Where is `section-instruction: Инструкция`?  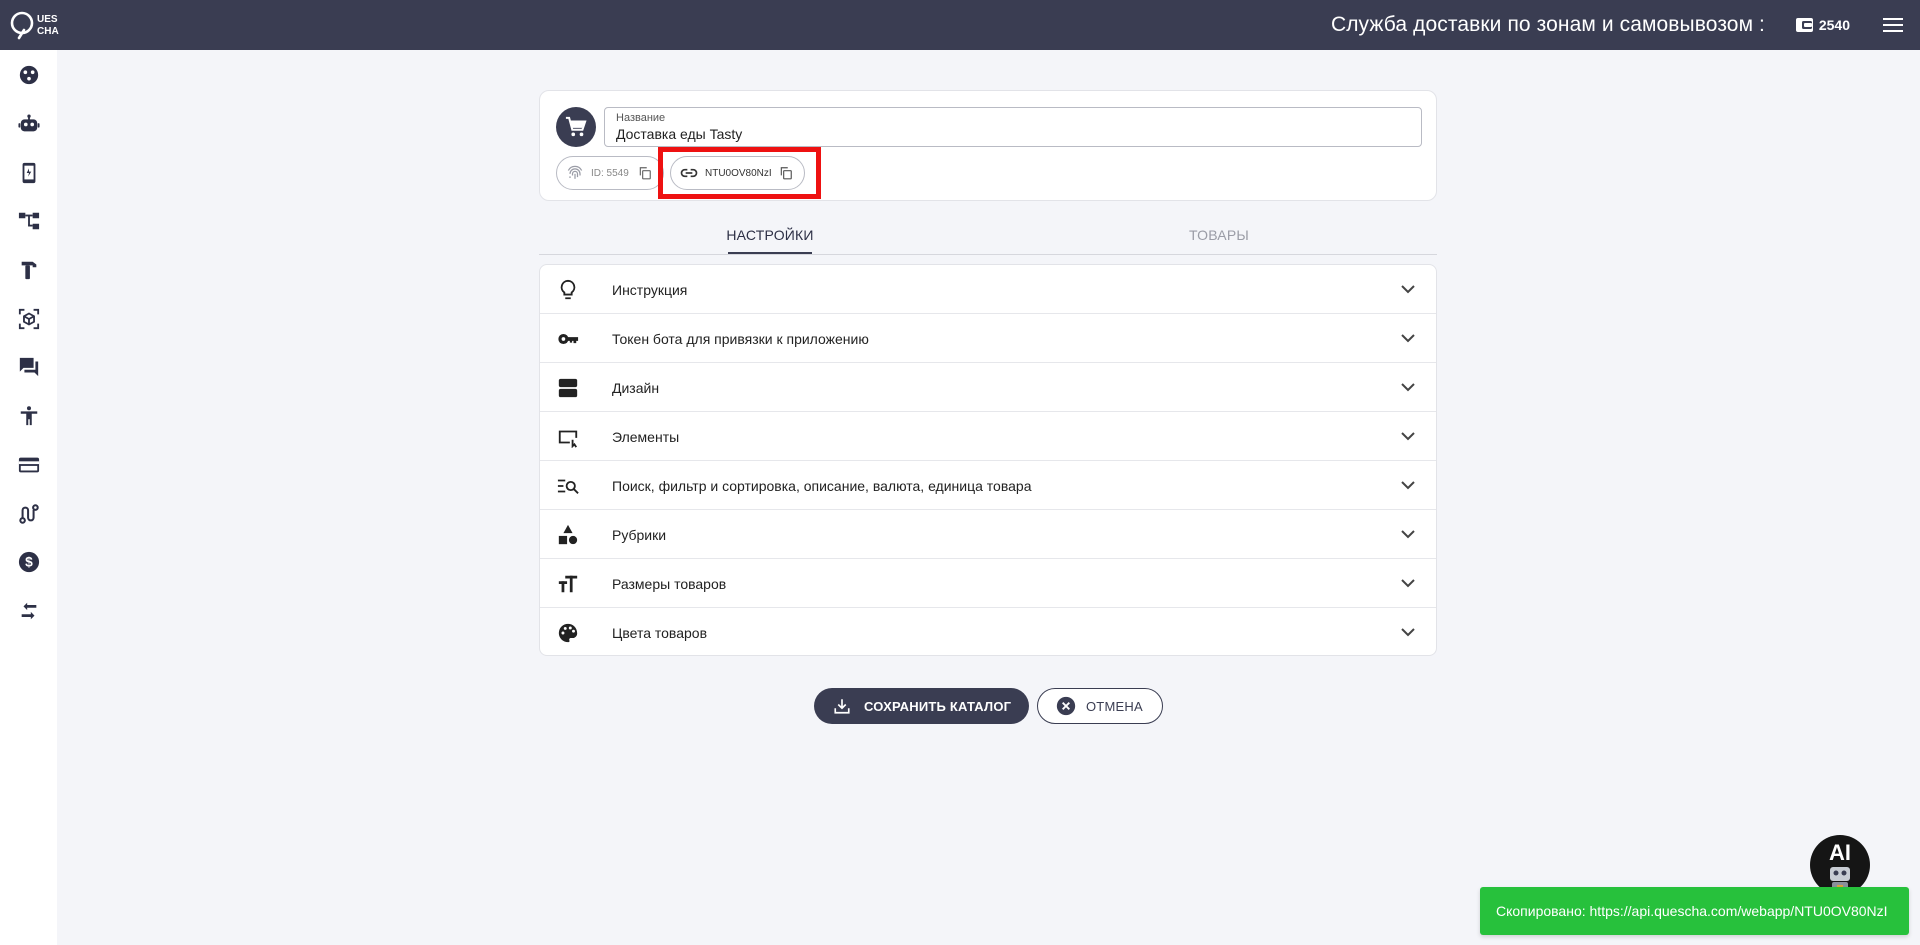
section-instruction: Инструкция is located at coordinates (988, 289).